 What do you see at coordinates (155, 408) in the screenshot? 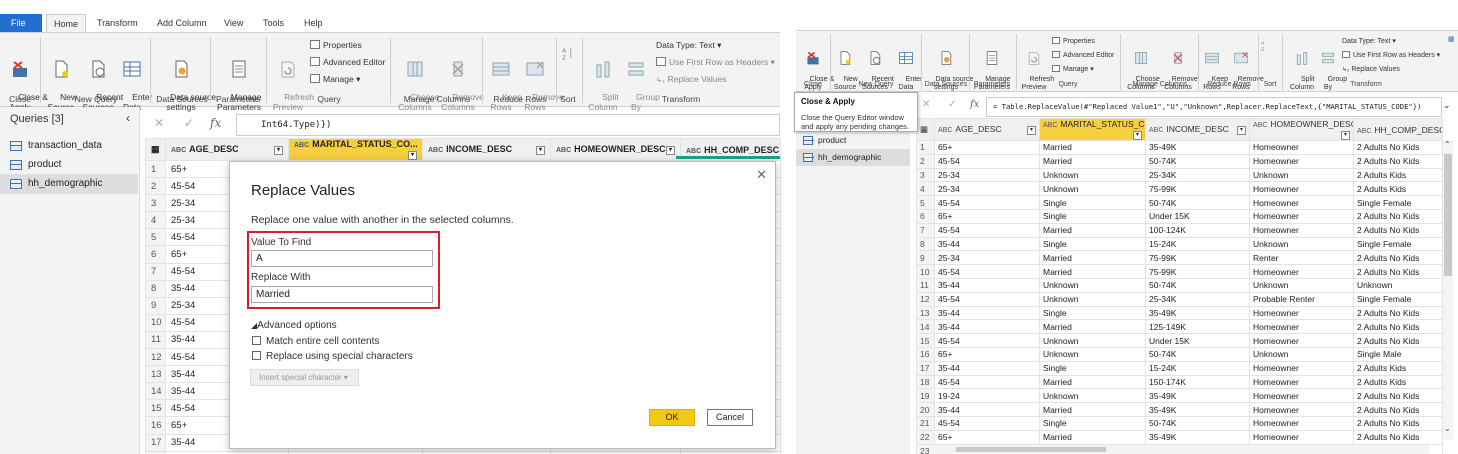
I see `row-number: 15` at bounding box center [155, 408].